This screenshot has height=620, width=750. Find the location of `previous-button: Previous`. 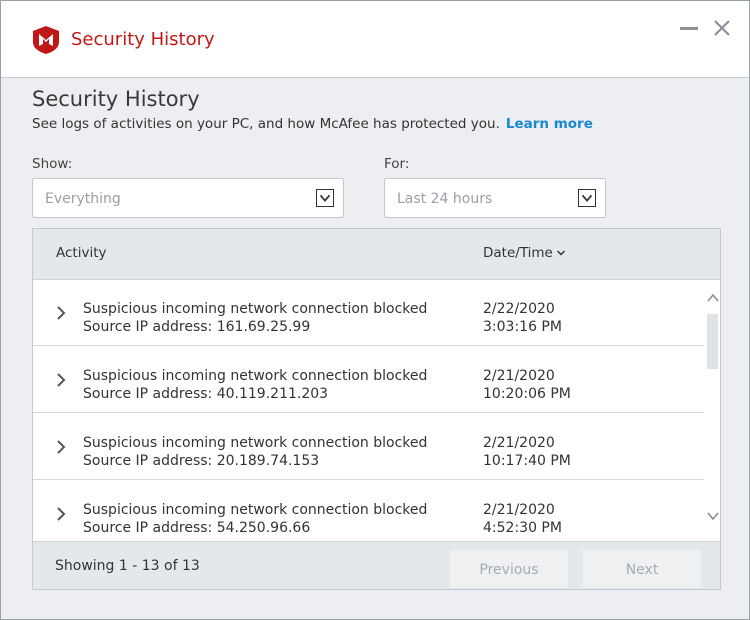

previous-button: Previous is located at coordinates (509, 569).